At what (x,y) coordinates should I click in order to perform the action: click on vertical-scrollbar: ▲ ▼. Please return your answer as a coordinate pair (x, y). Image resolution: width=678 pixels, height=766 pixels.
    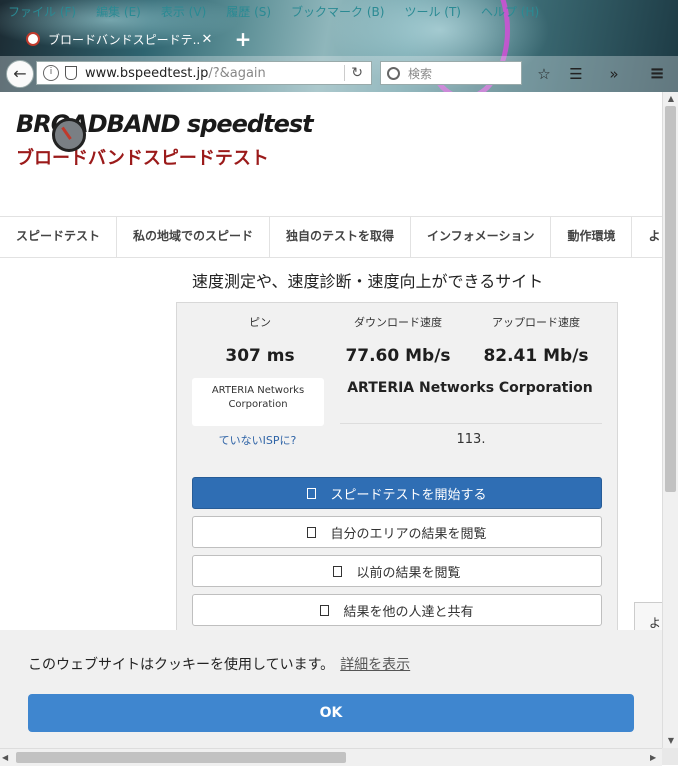
    Looking at the image, I should click on (670, 420).